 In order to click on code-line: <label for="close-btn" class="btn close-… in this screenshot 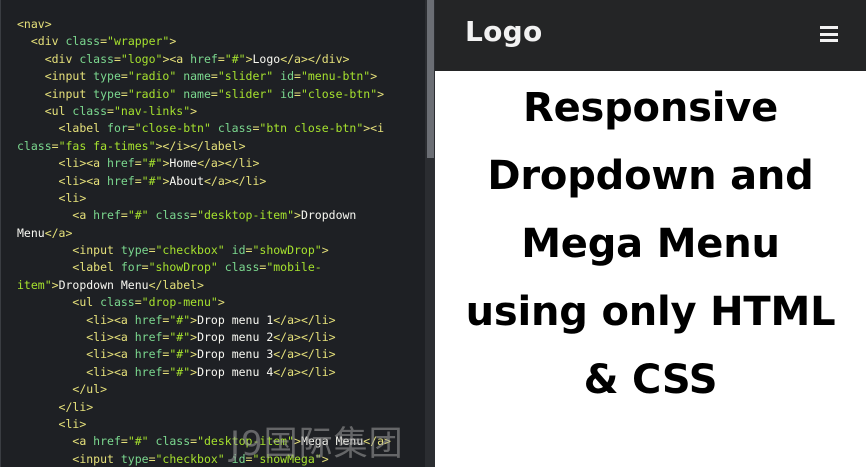, I will do `click(219, 128)`.